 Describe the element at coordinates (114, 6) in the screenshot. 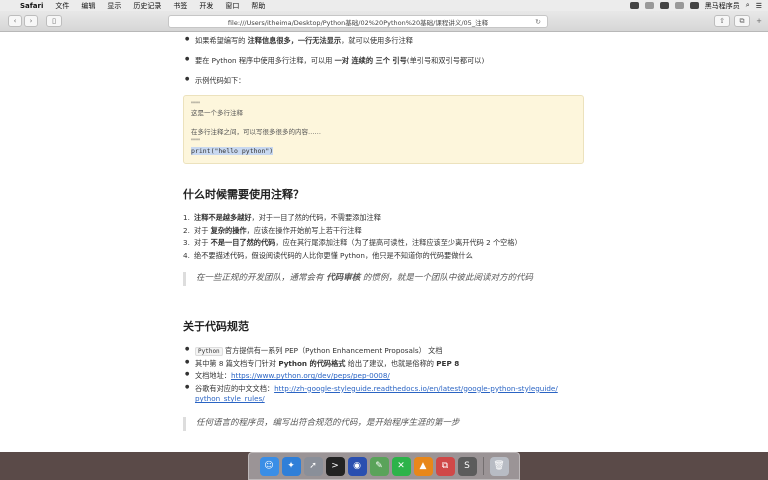

I see `menu-view: 显示` at that location.